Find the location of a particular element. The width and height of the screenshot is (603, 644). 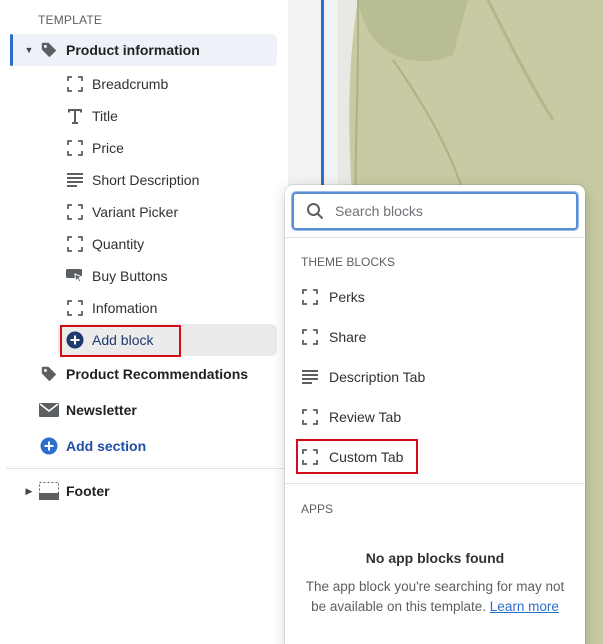

theme-block-share: Share is located at coordinates (435, 337).